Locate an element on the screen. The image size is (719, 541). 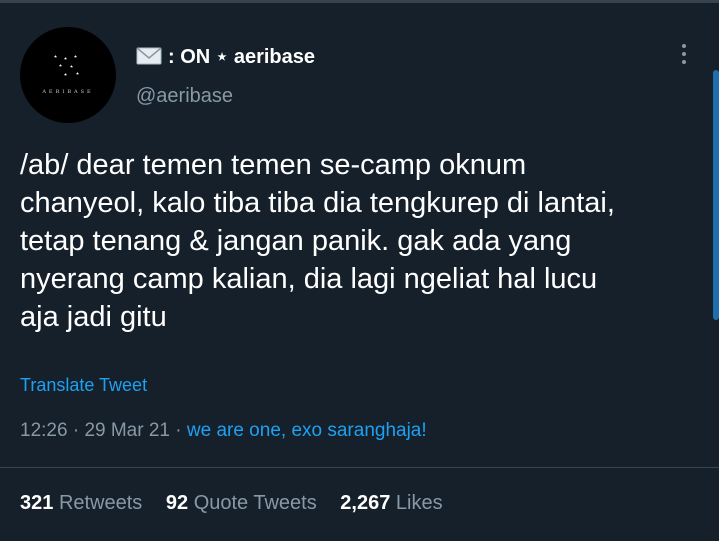
quotes-label: Quote Tweets is located at coordinates (255, 503).